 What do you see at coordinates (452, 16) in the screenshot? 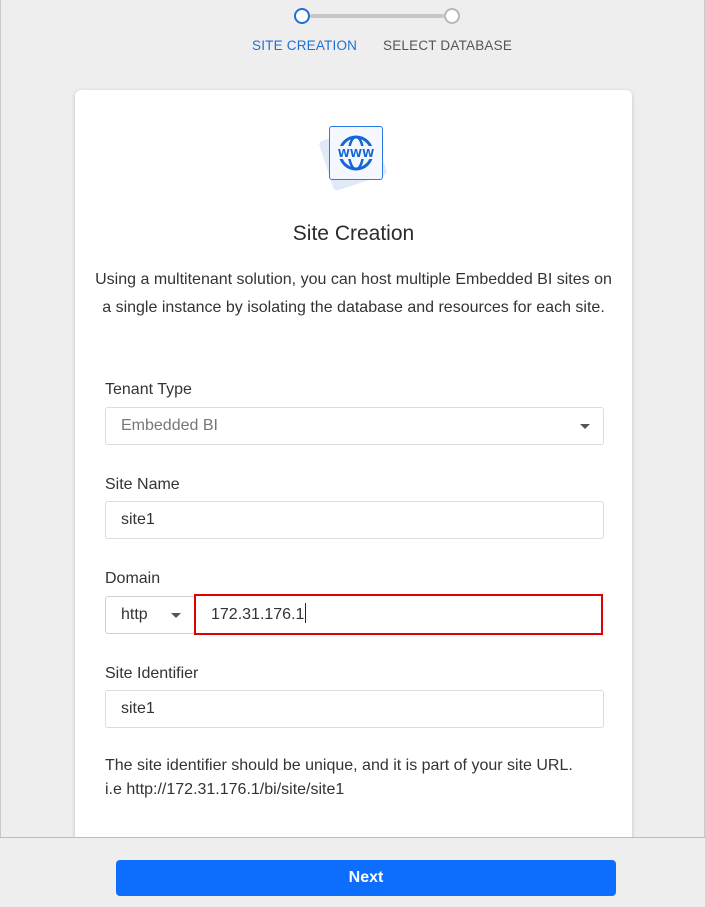
I see `step-indicator-select-database` at bounding box center [452, 16].